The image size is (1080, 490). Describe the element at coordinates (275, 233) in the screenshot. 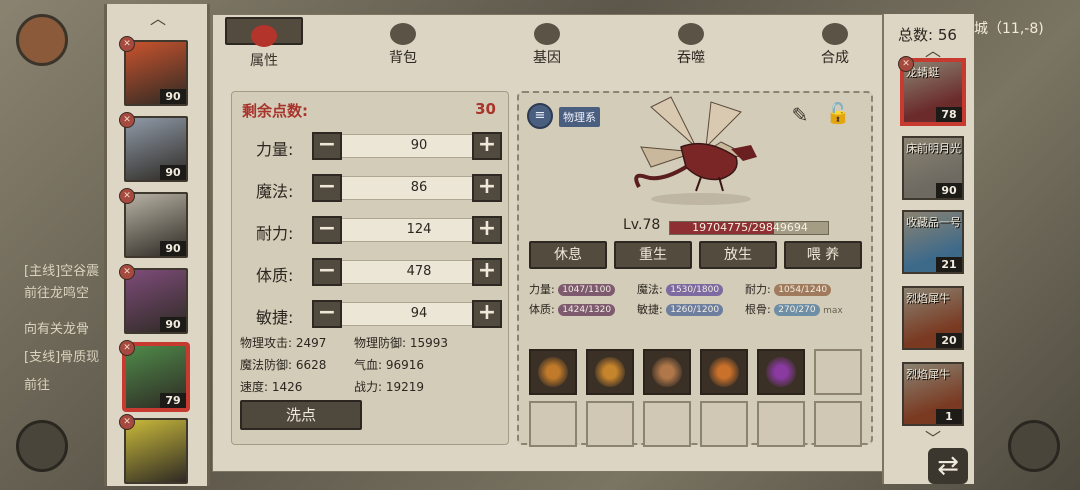

I see `stat-label-stamina: 耐力:` at that location.